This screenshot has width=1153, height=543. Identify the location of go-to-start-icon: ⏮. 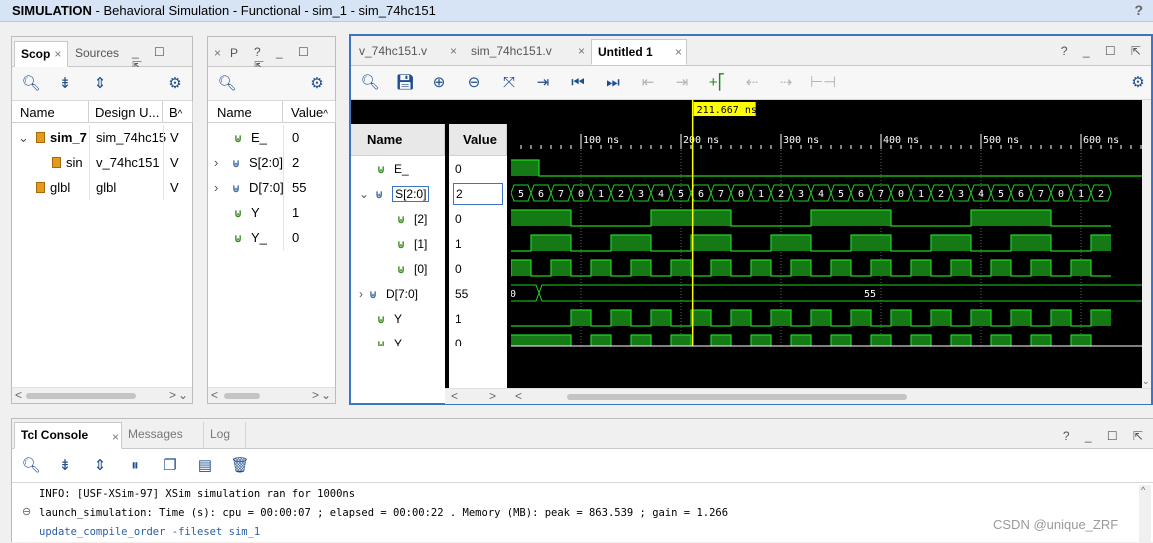
(578, 83).